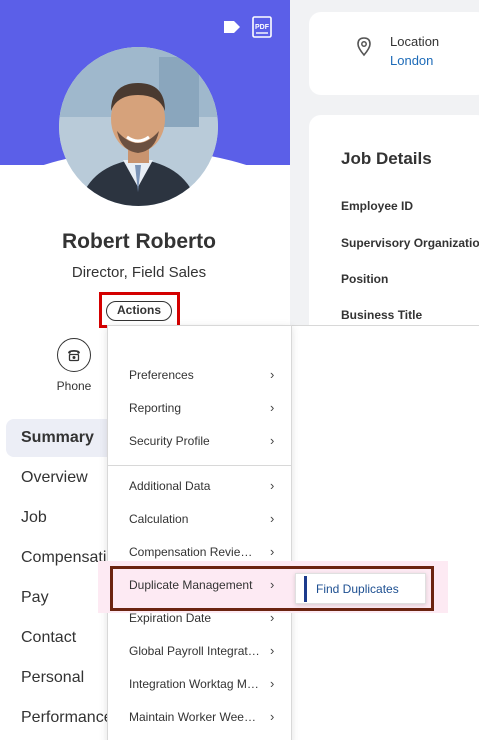 The height and width of the screenshot is (740, 479). What do you see at coordinates (364, 47) in the screenshot?
I see `location-pin-icon` at bounding box center [364, 47].